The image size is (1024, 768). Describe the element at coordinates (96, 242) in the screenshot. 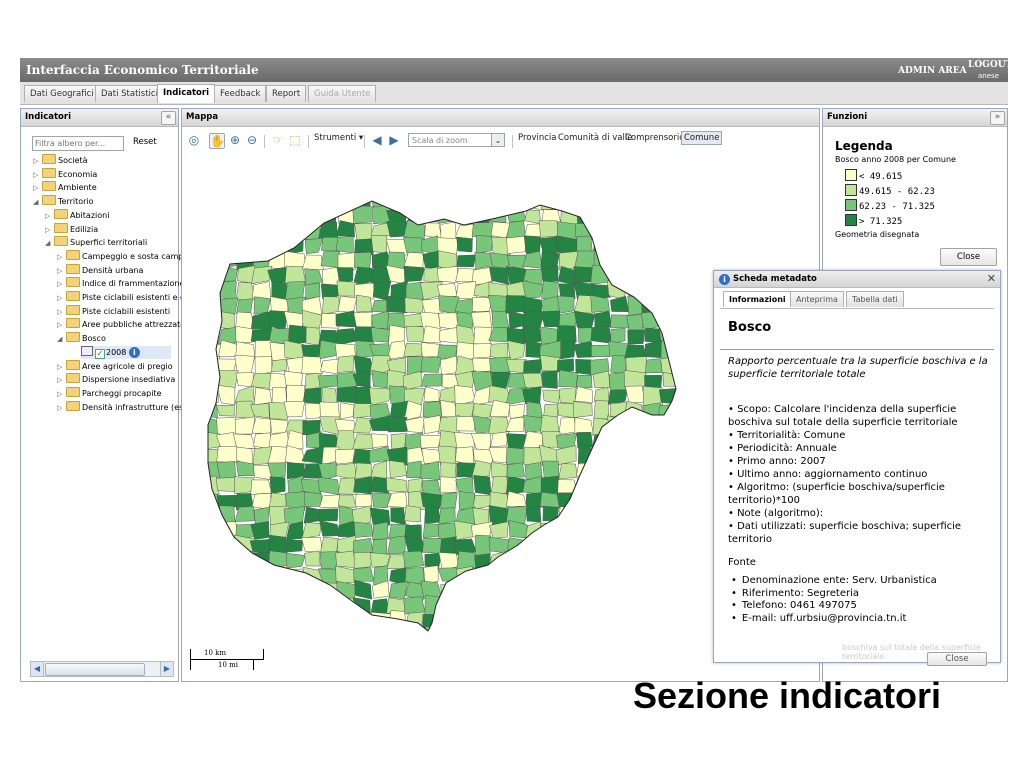

I see `tree-node: ◢ Superfici territoriali` at that location.